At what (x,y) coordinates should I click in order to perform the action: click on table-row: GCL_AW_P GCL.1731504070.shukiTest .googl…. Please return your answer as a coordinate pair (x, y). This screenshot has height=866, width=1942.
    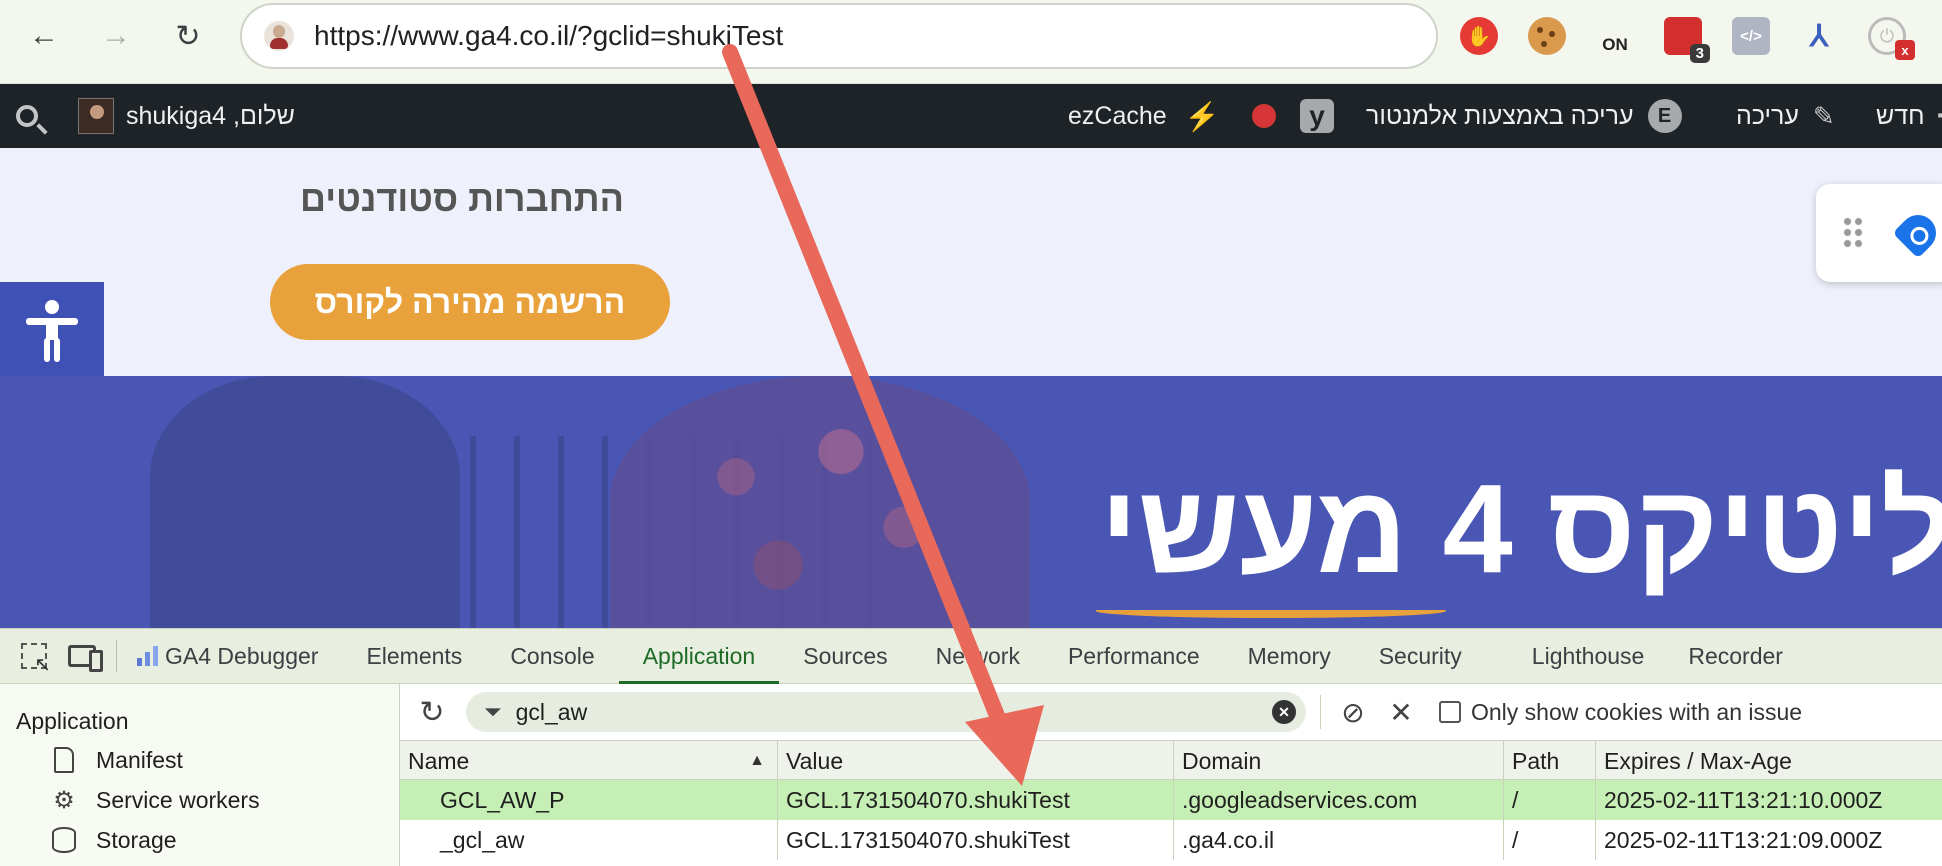
    Looking at the image, I should click on (1171, 800).